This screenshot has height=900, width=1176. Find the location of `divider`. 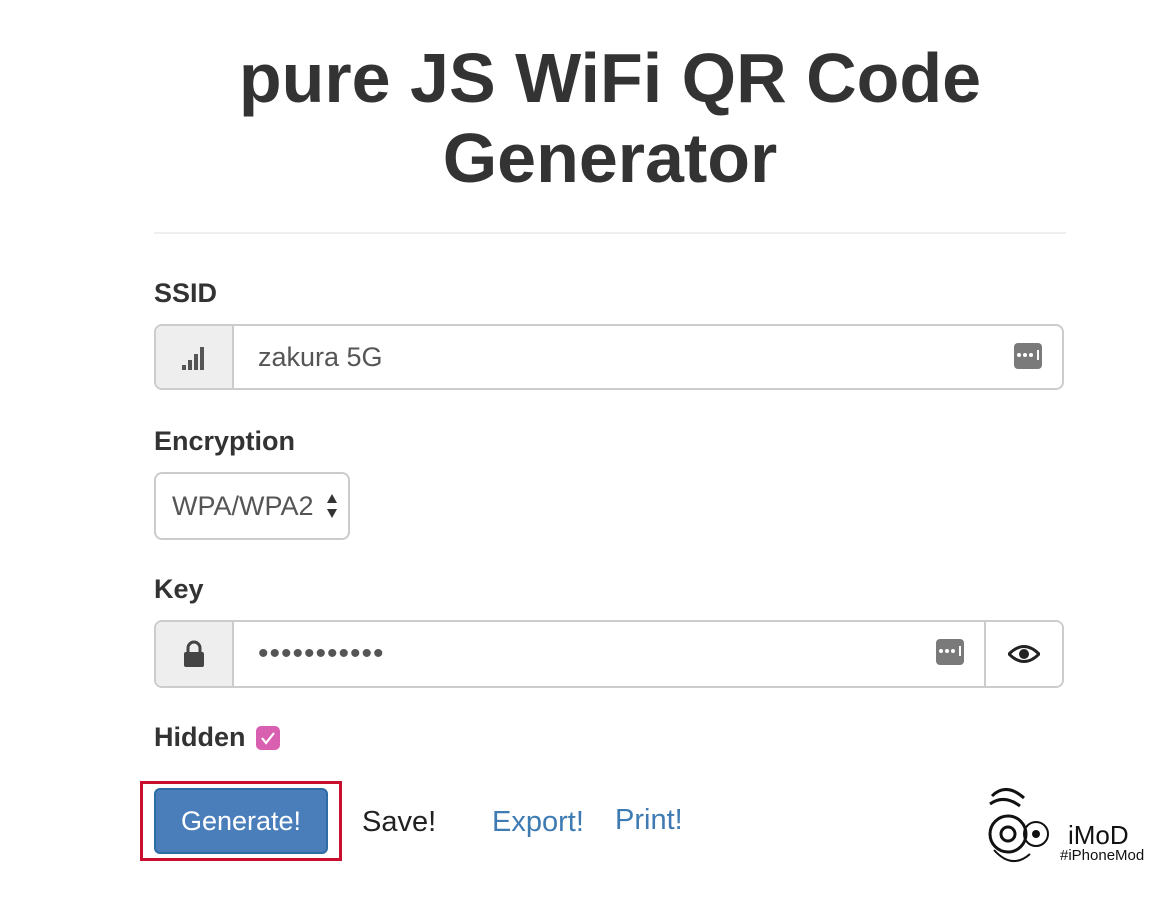

divider is located at coordinates (610, 233).